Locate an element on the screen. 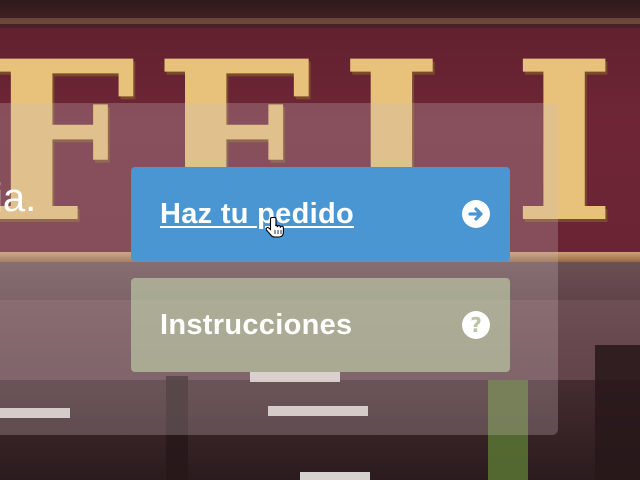 The width and height of the screenshot is (640, 480). order-button: Haz tu pedido is located at coordinates (320, 214).